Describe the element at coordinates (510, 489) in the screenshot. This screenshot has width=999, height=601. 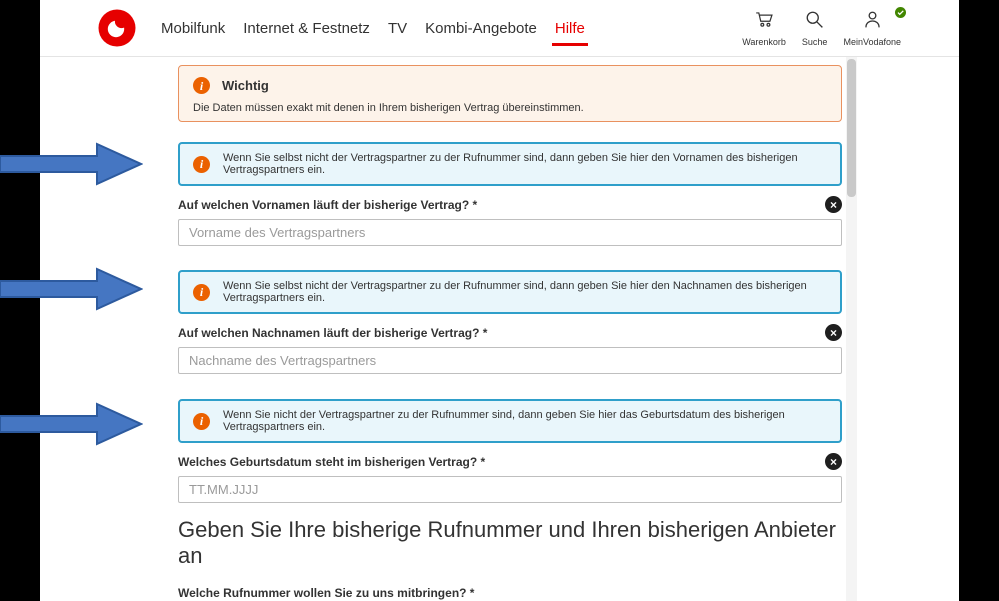
I see `geburtsdatum-input` at that location.